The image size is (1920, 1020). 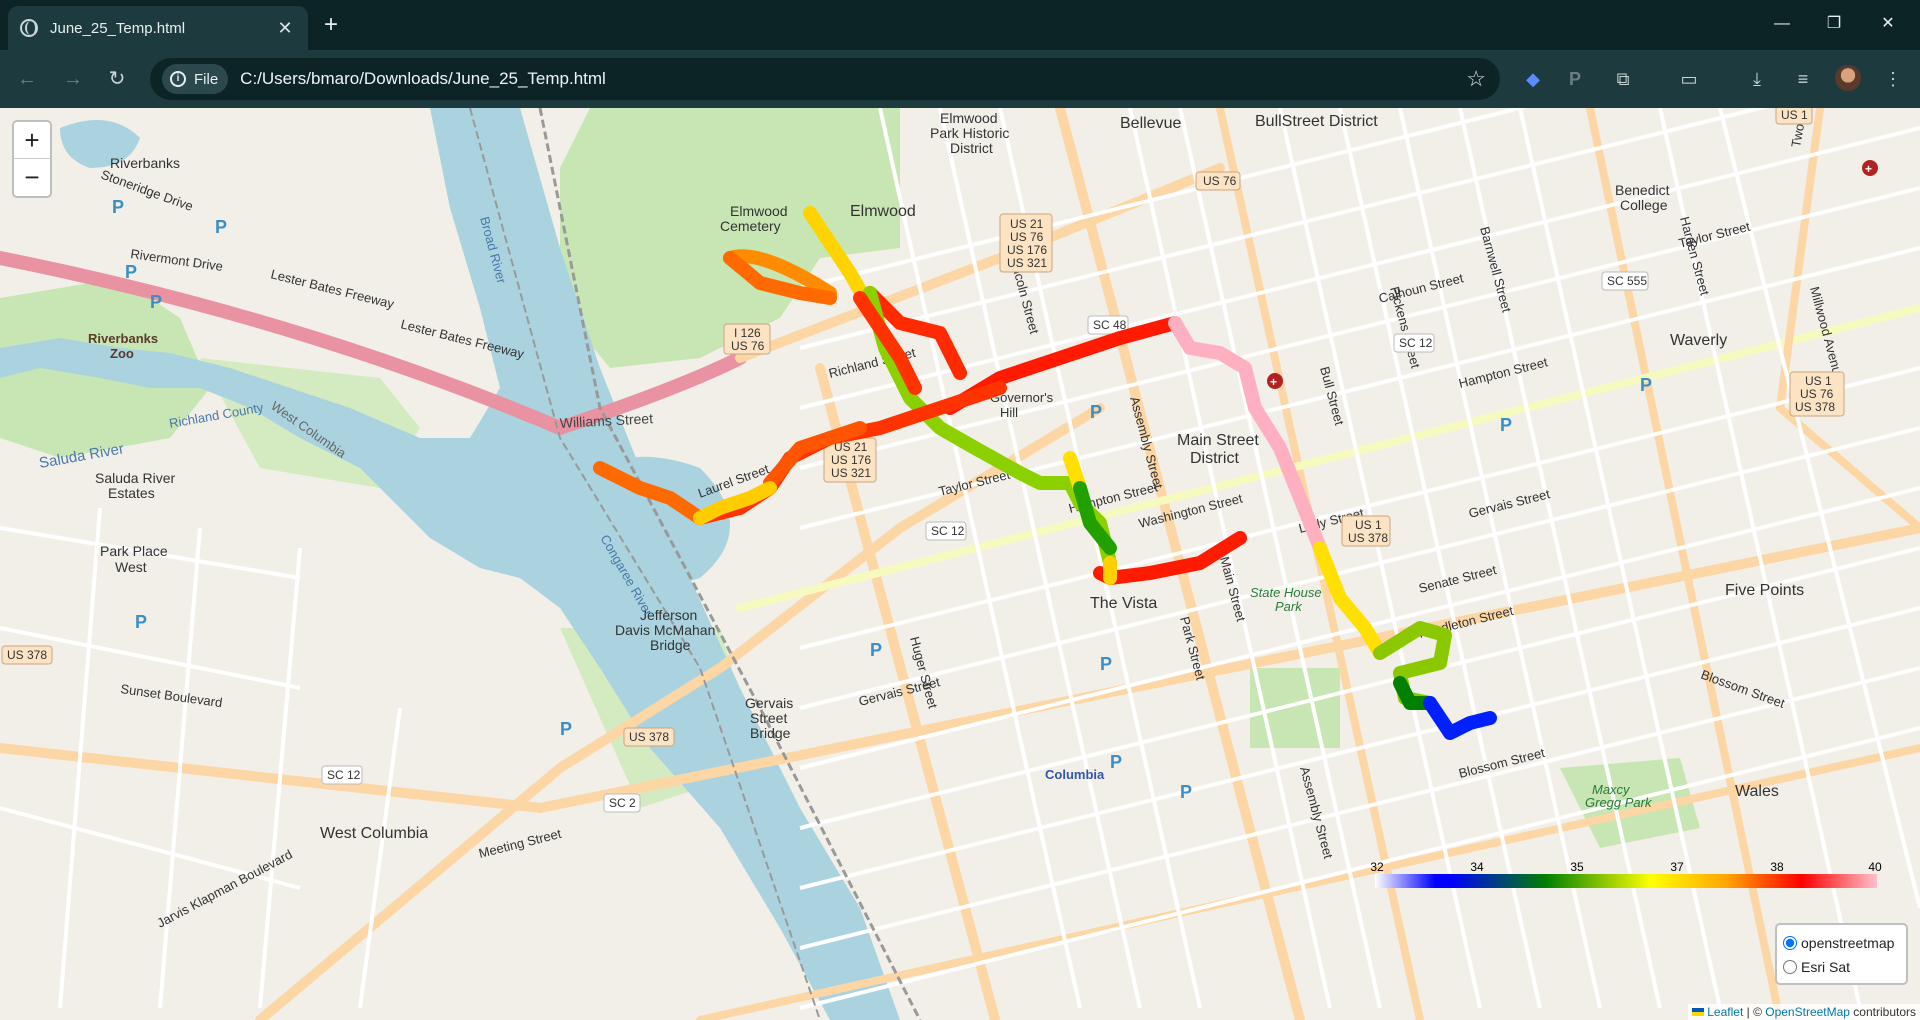 I want to click on svg-text: SC 48, so click(x=1110, y=325).